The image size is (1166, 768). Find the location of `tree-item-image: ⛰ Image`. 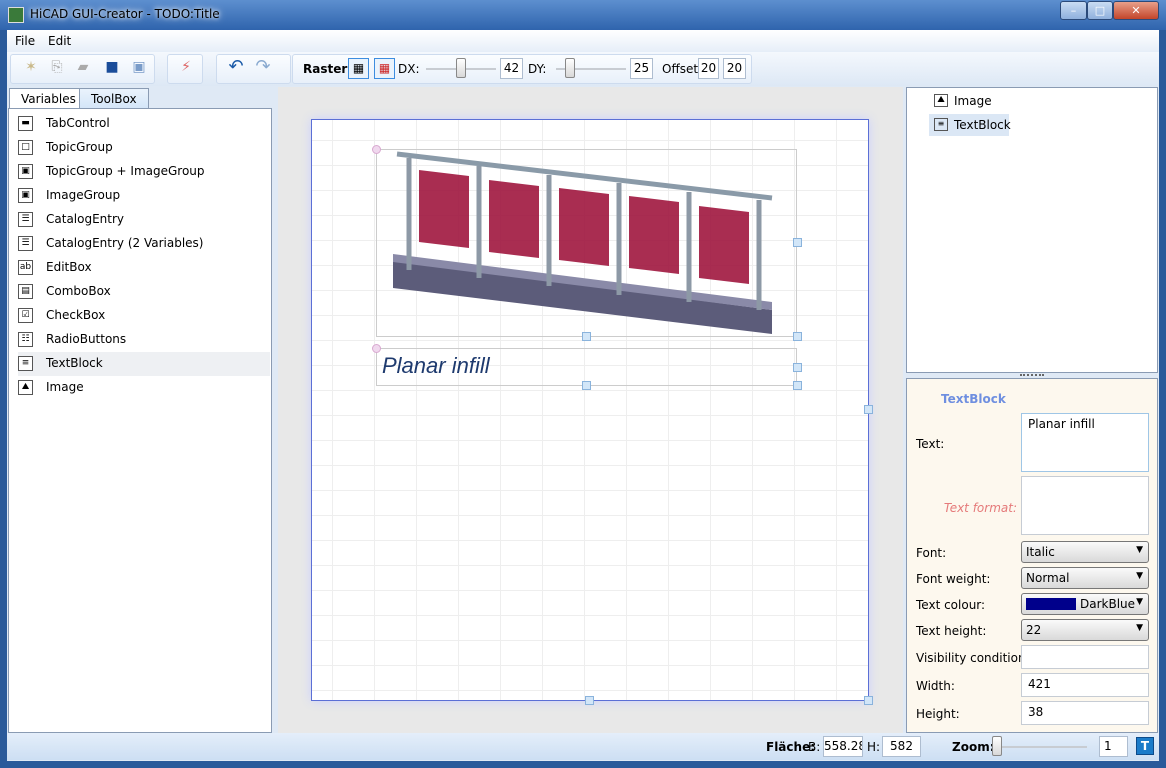

tree-item-image: ⛰ Image is located at coordinates (963, 101).